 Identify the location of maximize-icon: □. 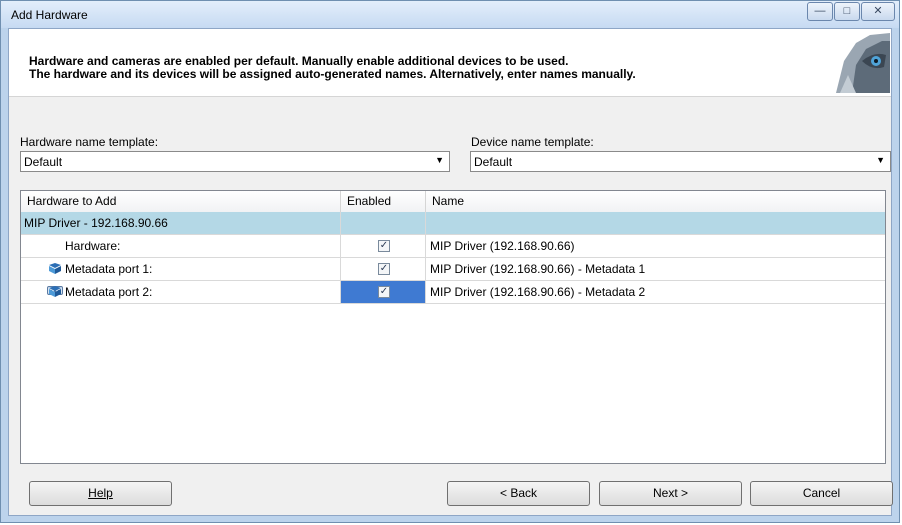
(847, 11).